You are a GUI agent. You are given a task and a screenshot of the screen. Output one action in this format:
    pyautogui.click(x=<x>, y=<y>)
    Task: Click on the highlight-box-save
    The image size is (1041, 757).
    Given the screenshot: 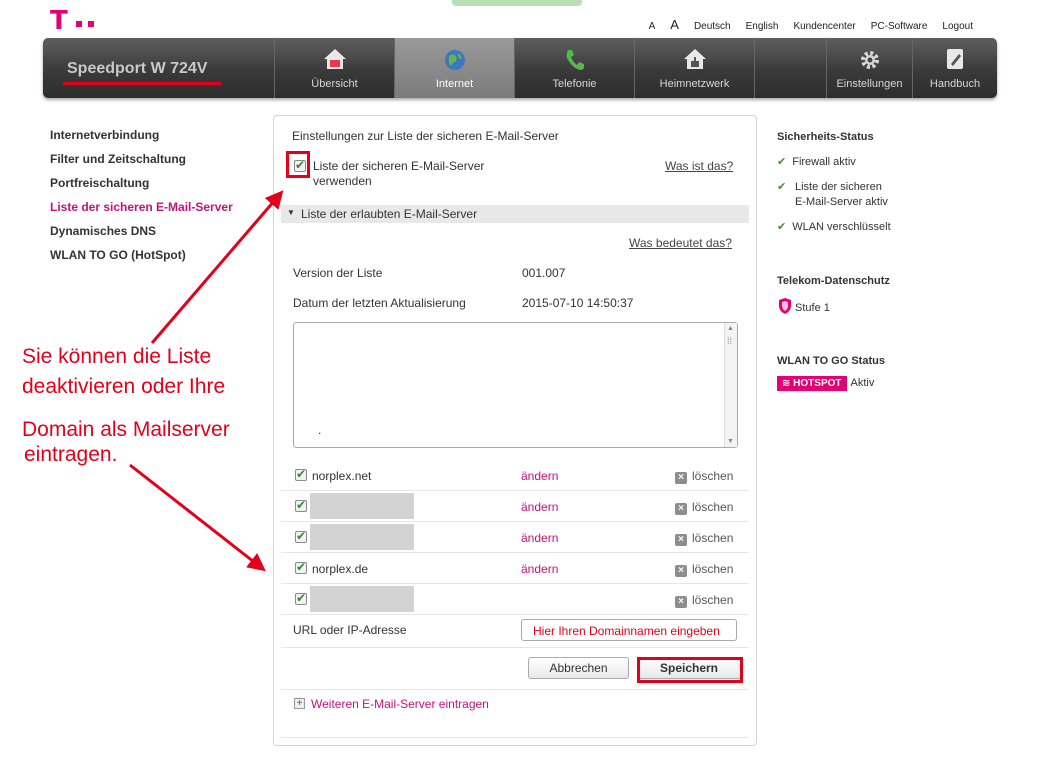 What is the action you would take?
    pyautogui.click(x=690, y=670)
    